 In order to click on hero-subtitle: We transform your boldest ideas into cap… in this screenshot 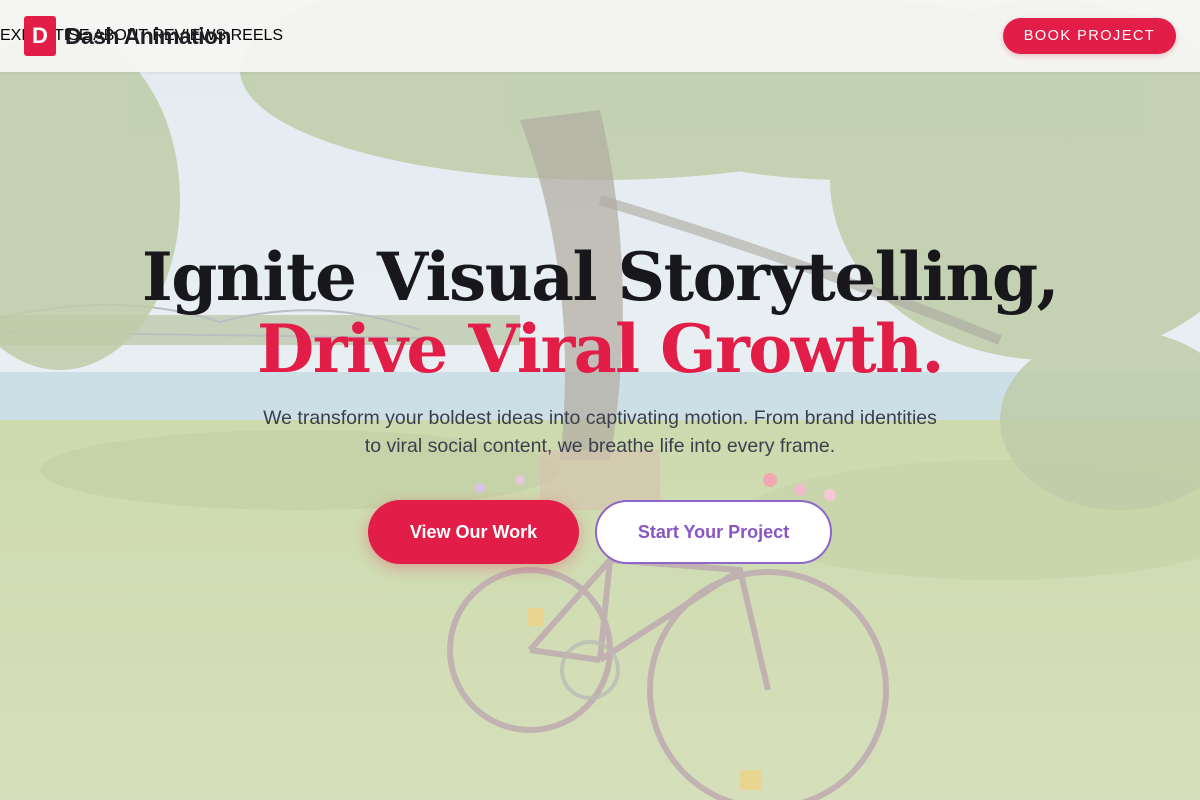, I will do `click(600, 432)`.